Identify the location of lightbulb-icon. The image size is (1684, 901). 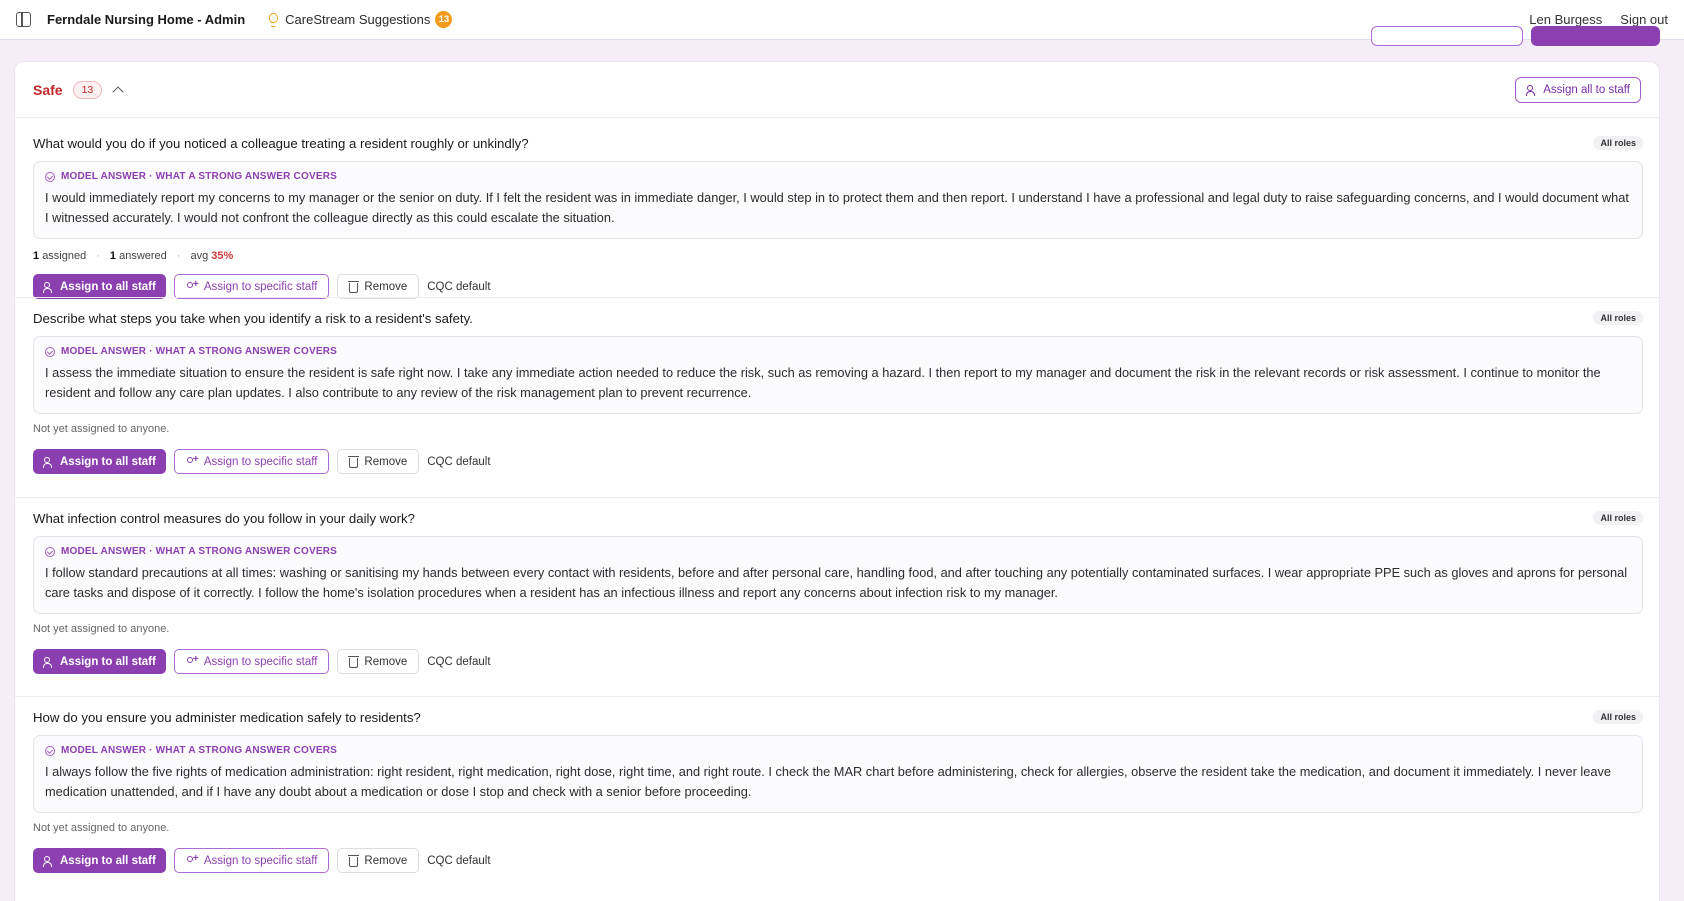
(273, 19).